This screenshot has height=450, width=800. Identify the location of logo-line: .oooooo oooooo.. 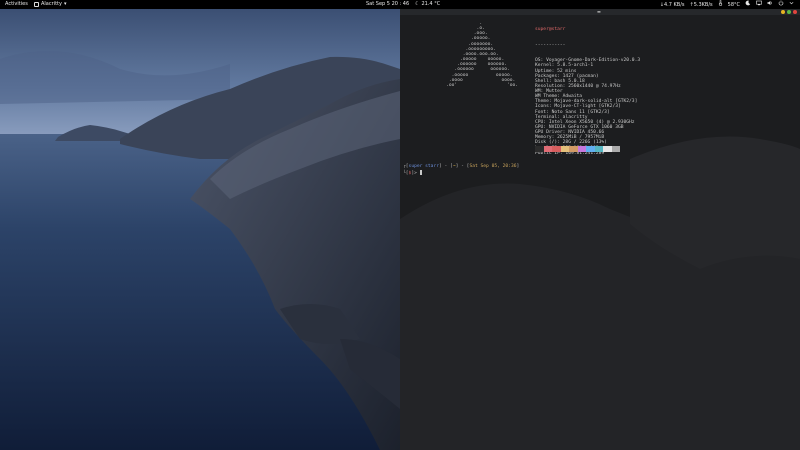
(467, 70).